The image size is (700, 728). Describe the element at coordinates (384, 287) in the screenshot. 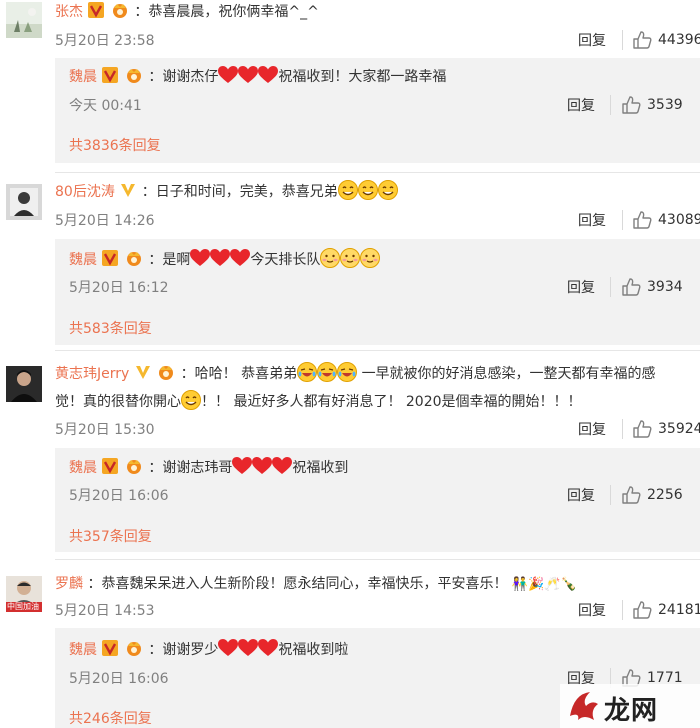

I see `reply-meta: 5月20日 16:12 回复 3934` at that location.